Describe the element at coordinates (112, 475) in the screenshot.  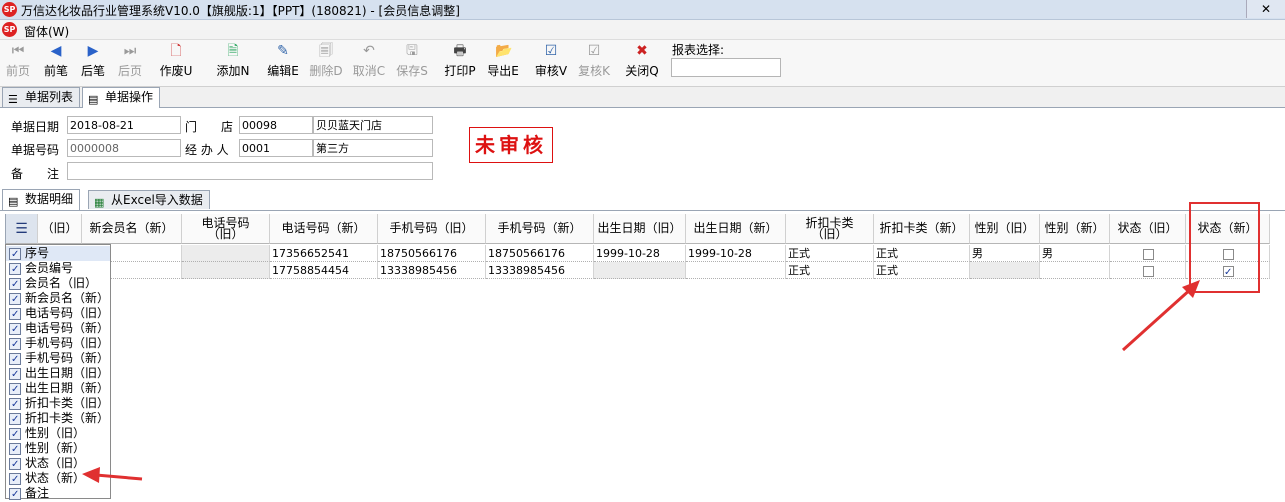
I see `arrow-to-status-new-option` at that location.